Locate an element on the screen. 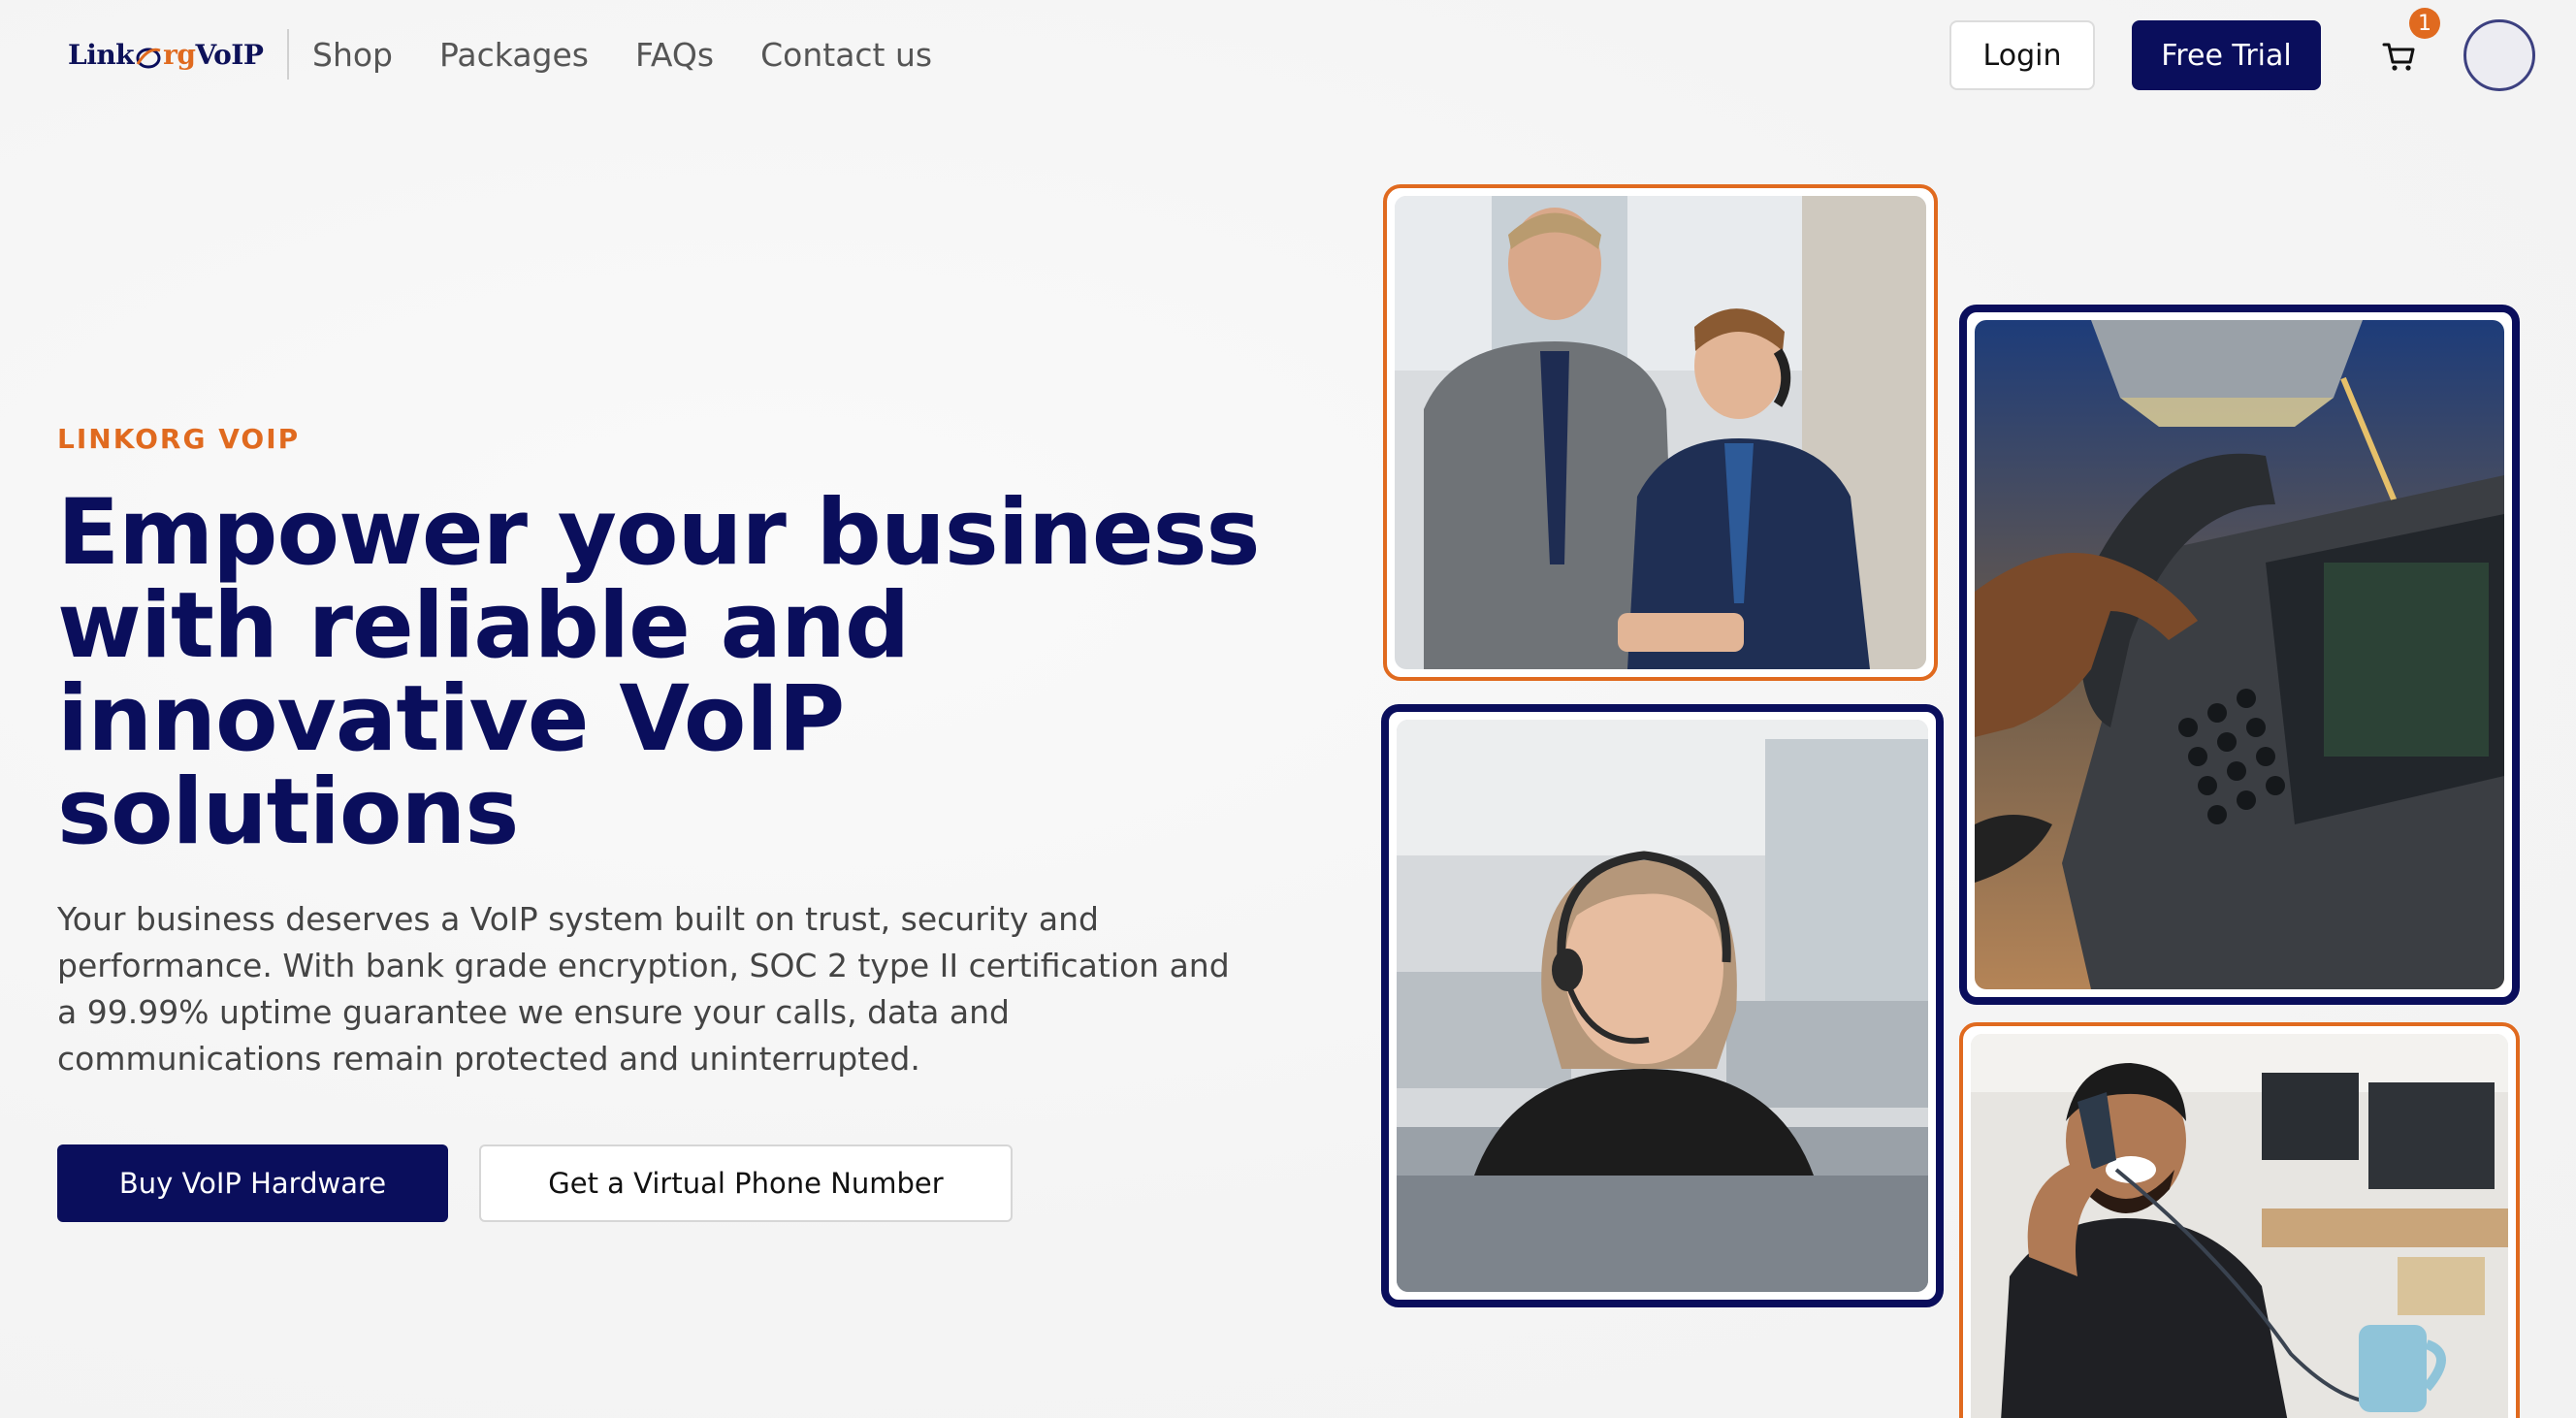 The width and height of the screenshot is (2576, 1418). free-trial-button: Free Trial is located at coordinates (2226, 55).